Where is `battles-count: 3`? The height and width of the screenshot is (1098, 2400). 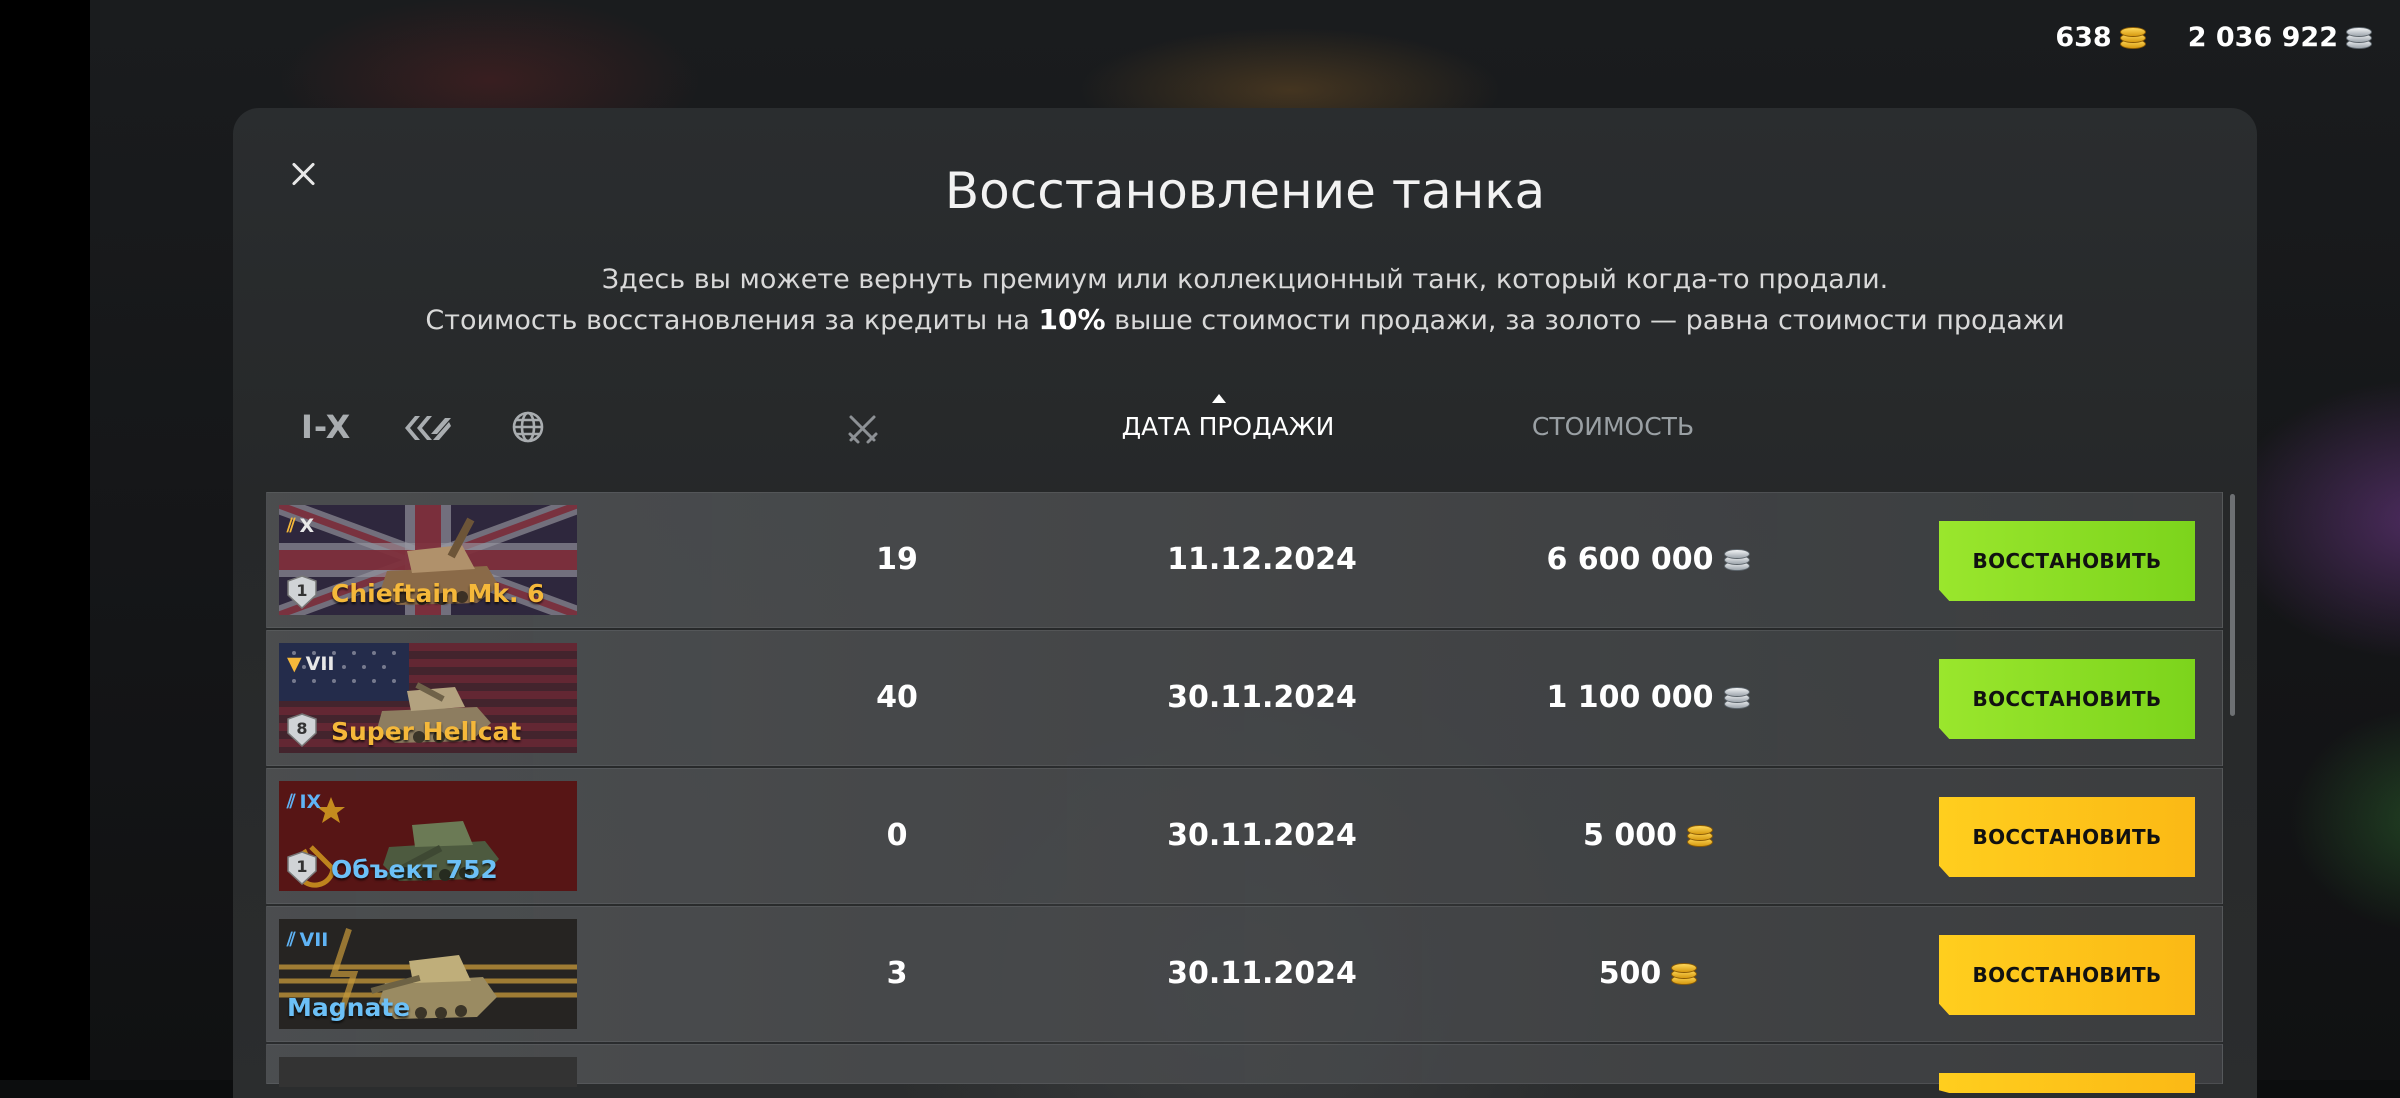
battles-count: 3 is located at coordinates (897, 973).